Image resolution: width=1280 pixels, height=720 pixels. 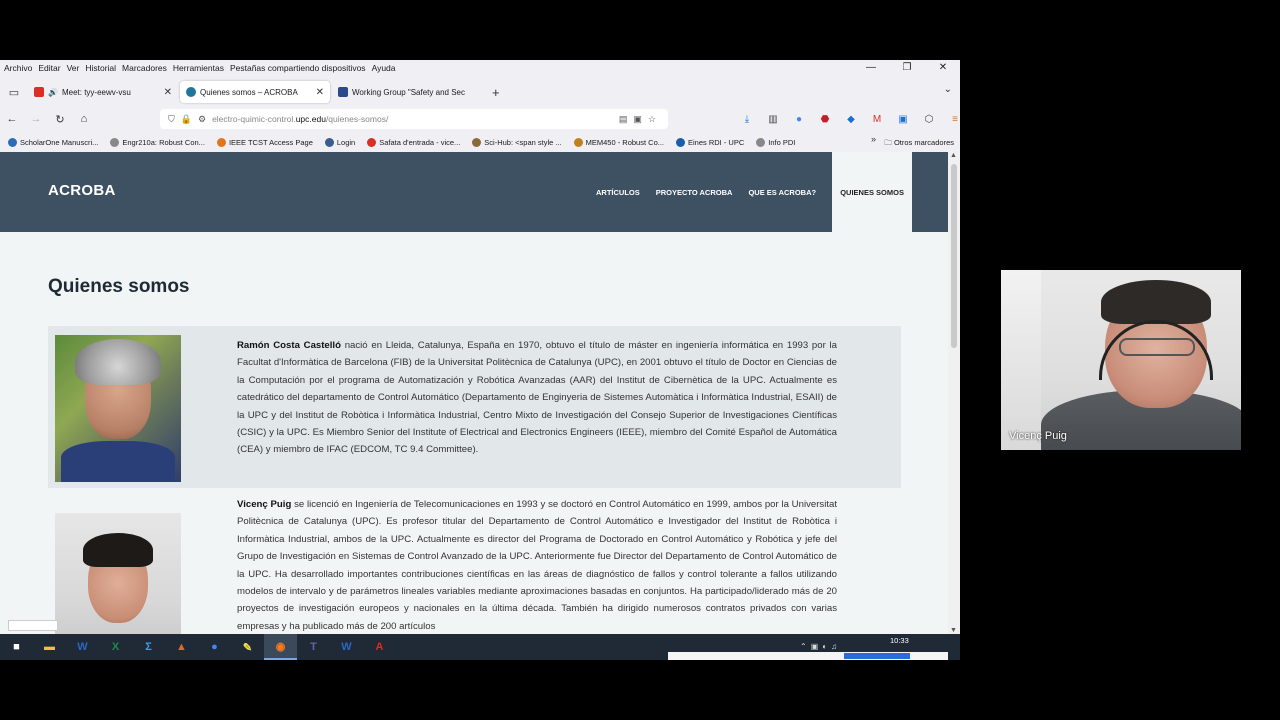 What do you see at coordinates (33, 625) in the screenshot?
I see `find-input` at bounding box center [33, 625].